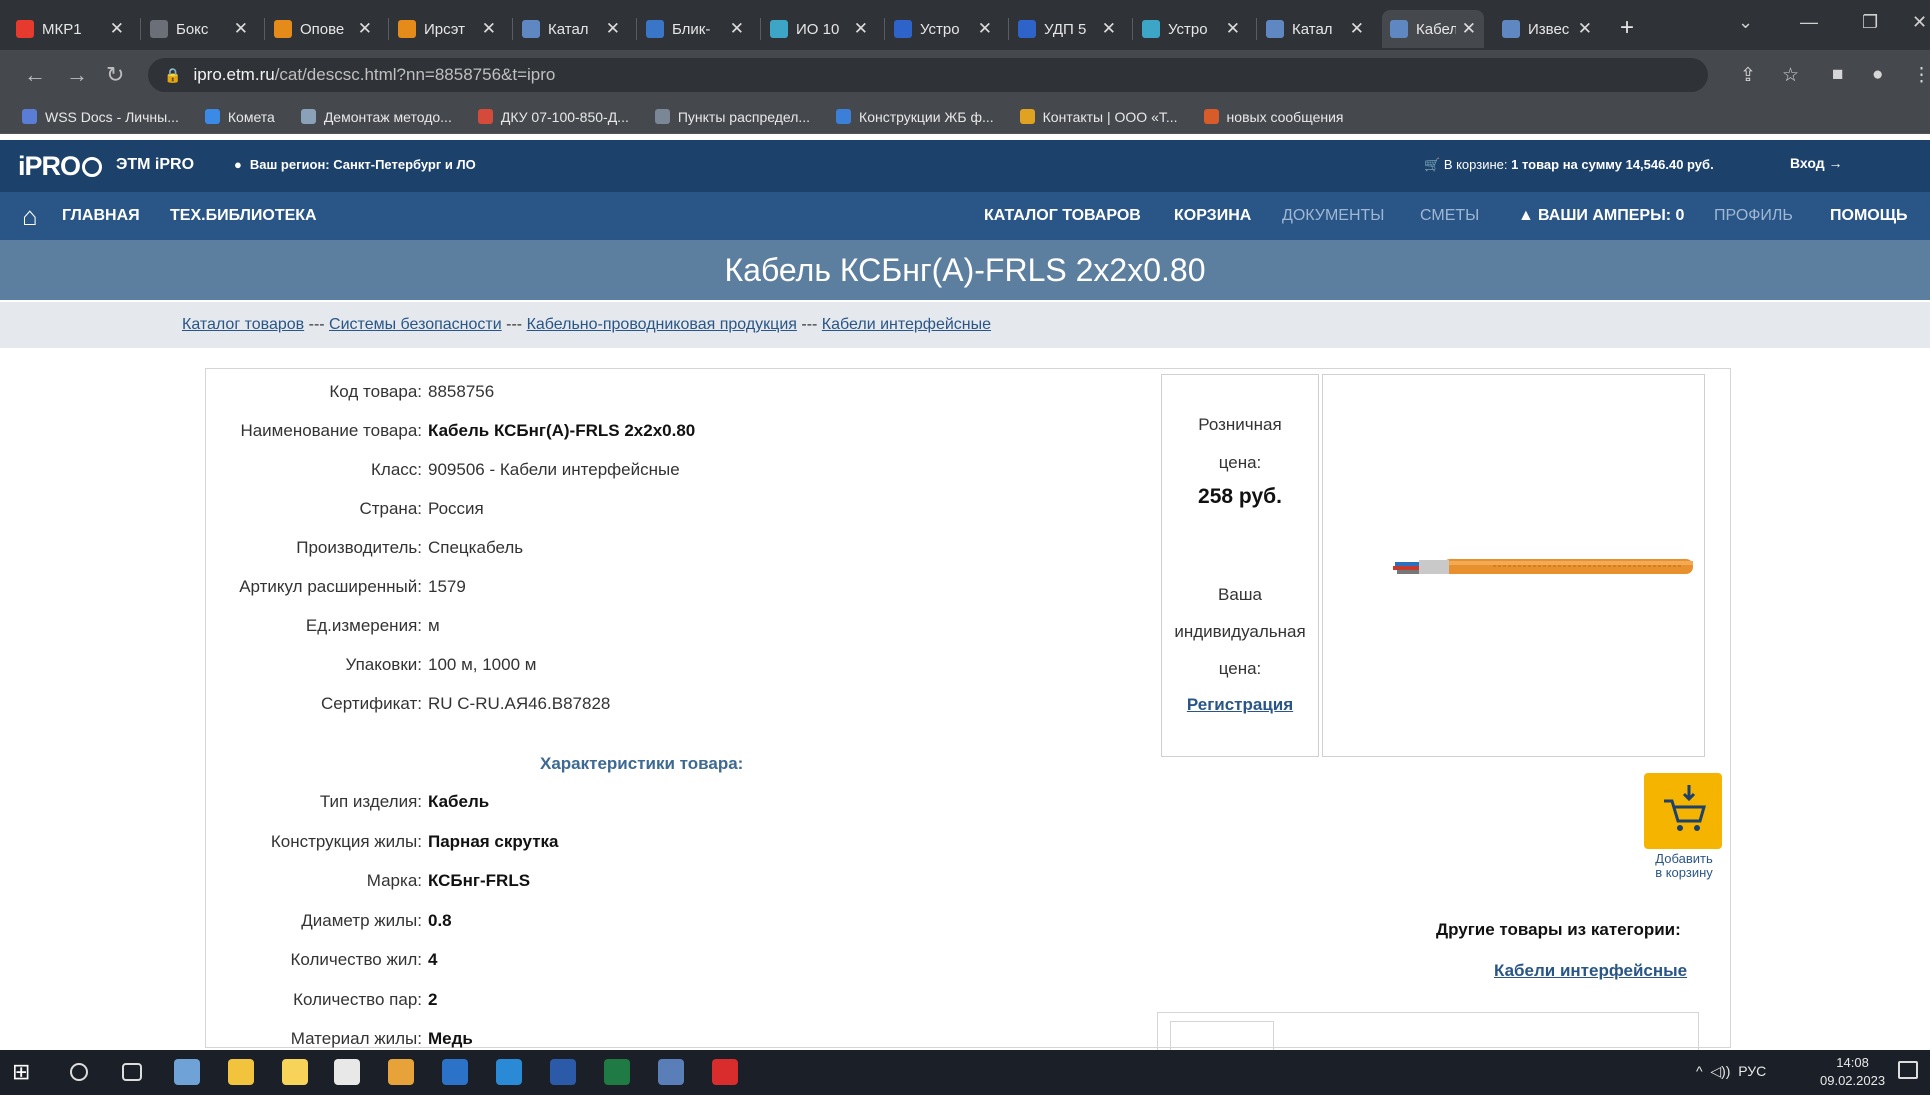  I want to click on browser-tab: Бокс ✕, so click(199, 29).